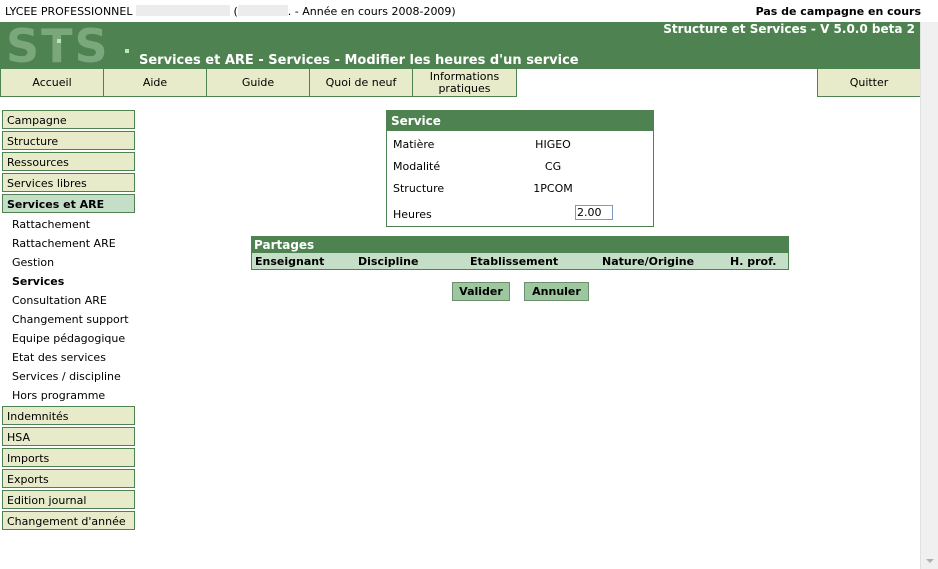 The width and height of the screenshot is (938, 569). I want to click on heures-input, so click(594, 212).